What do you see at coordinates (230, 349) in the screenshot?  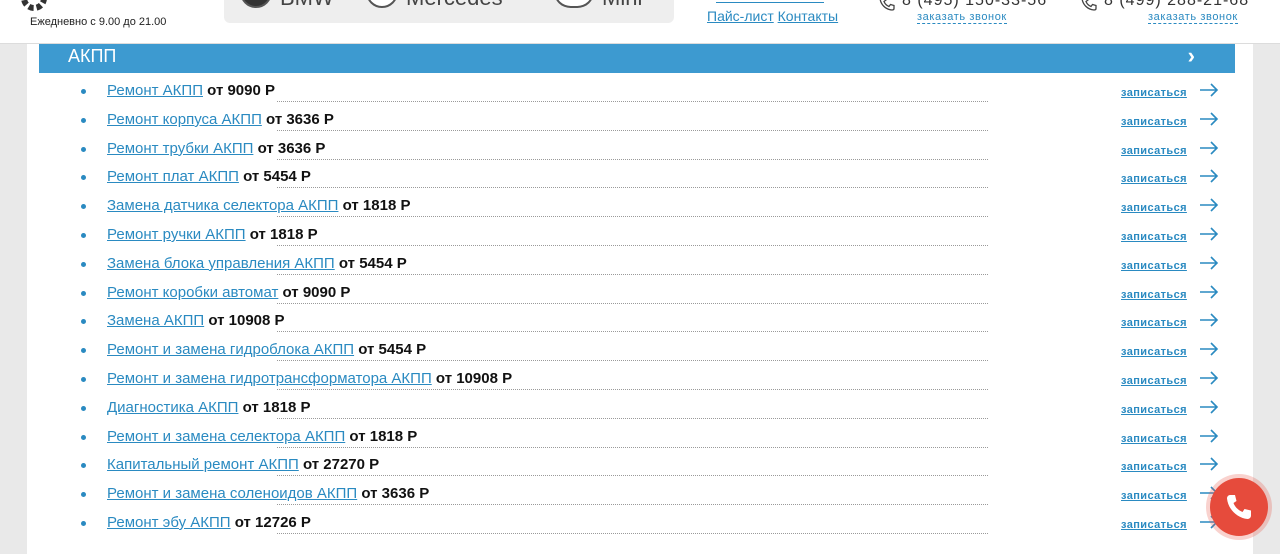 I see `service-link: Ремонт и замена гидроблока АКПП` at bounding box center [230, 349].